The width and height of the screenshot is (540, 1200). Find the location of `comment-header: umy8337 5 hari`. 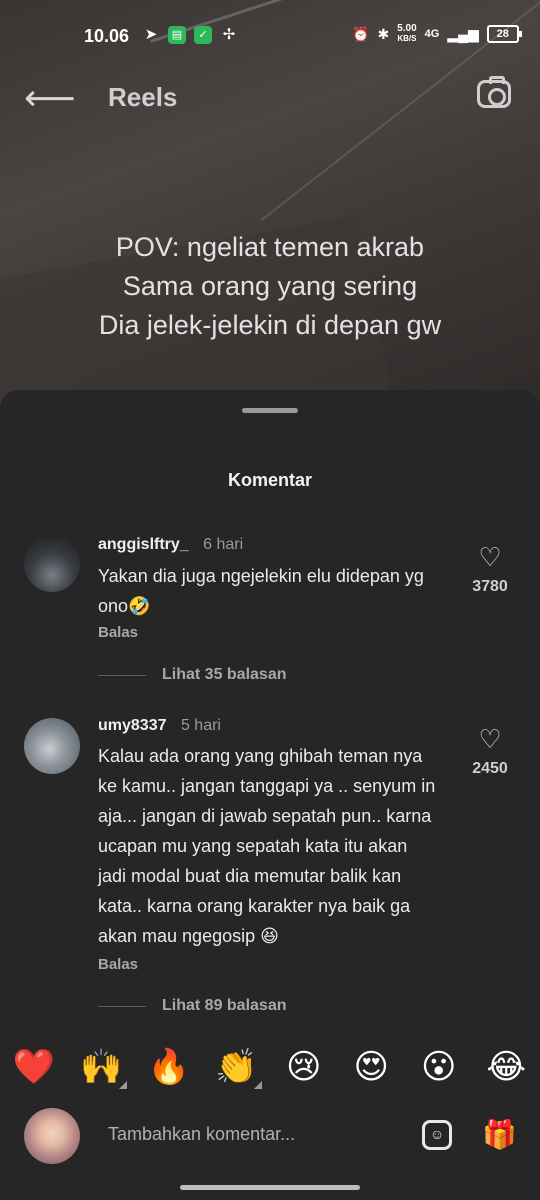

comment-header: umy8337 5 hari is located at coordinates (159, 726).